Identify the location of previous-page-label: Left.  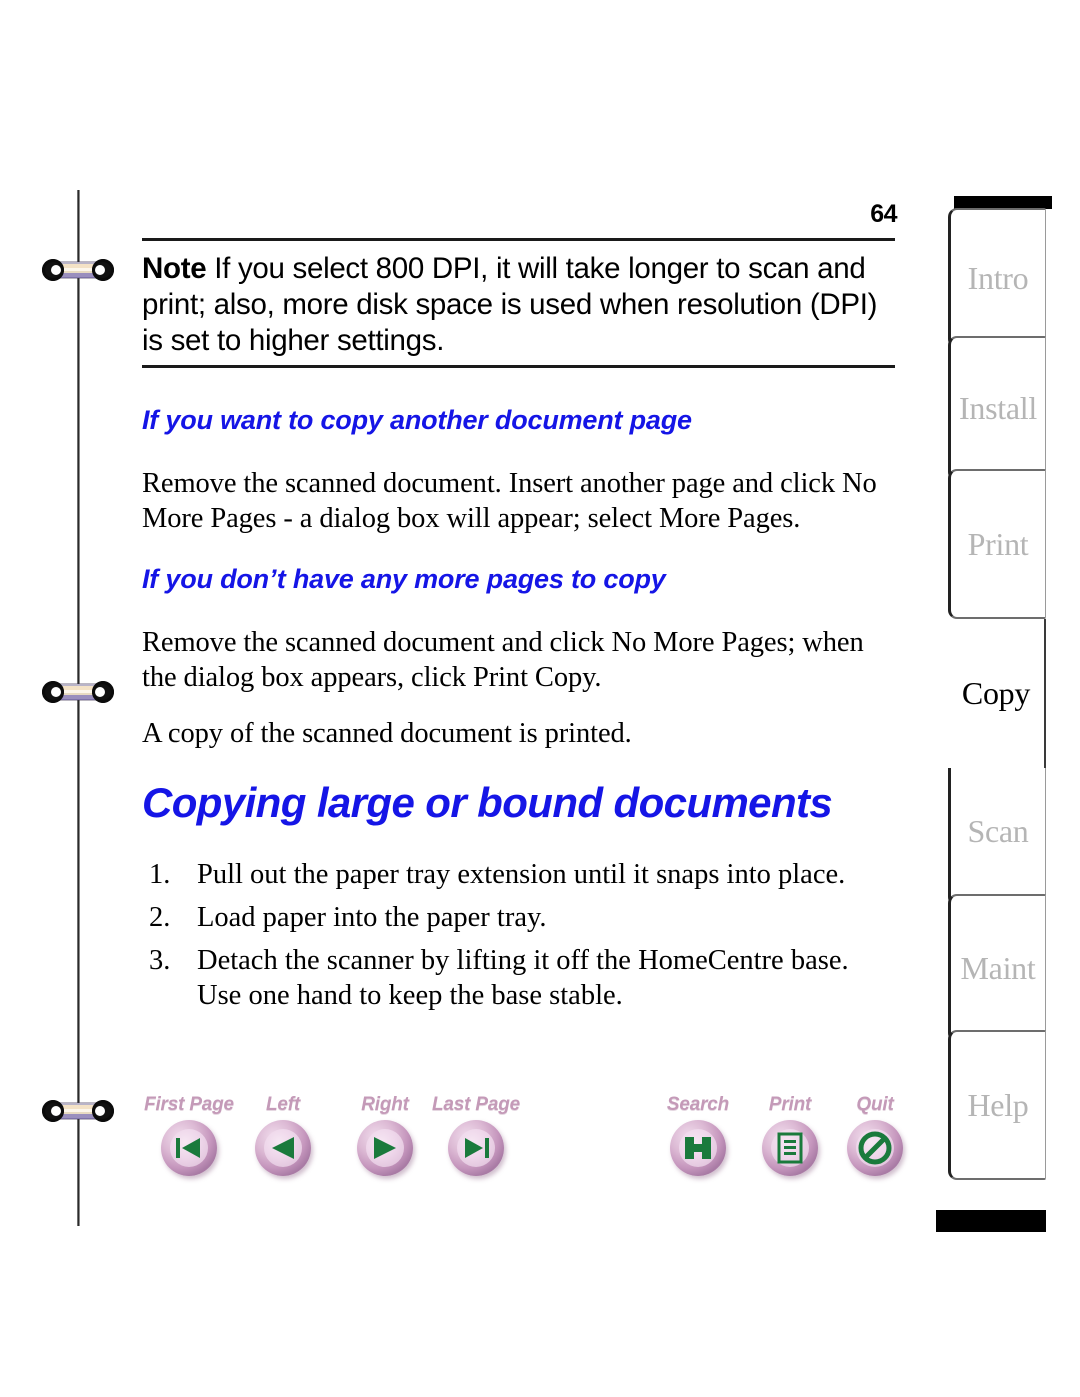
(283, 1104).